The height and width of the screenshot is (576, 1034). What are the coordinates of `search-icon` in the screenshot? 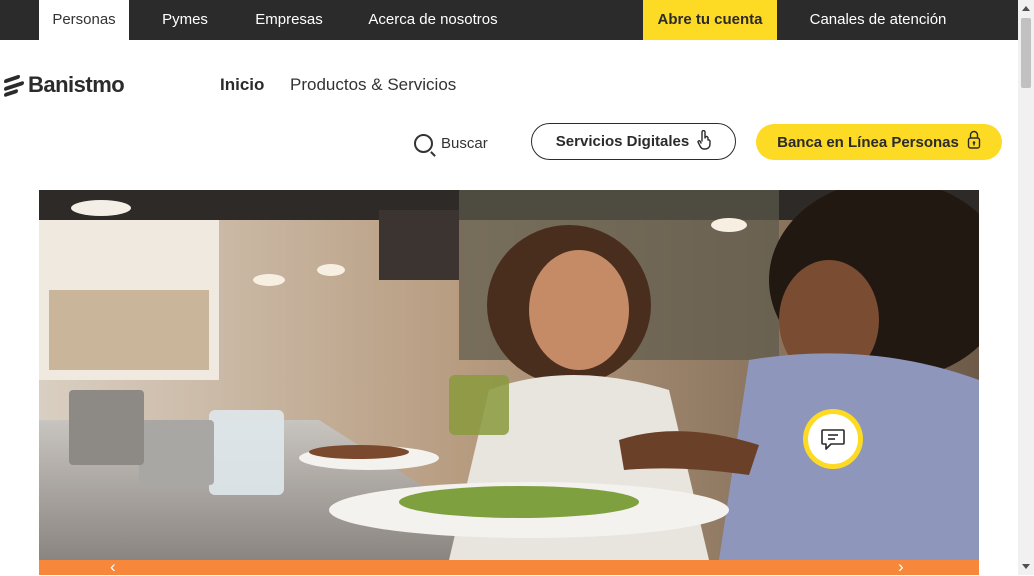 It's located at (423, 143).